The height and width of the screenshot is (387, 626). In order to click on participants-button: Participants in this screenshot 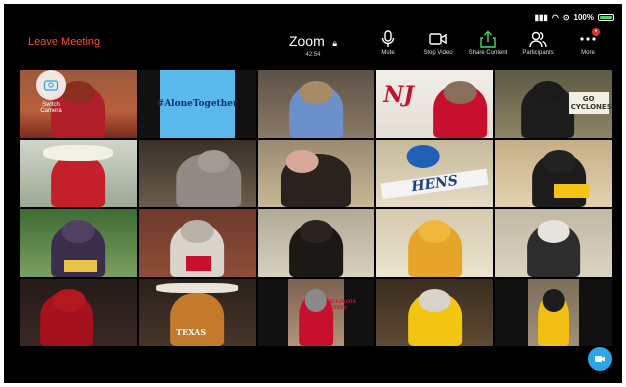, I will do `click(538, 43)`.